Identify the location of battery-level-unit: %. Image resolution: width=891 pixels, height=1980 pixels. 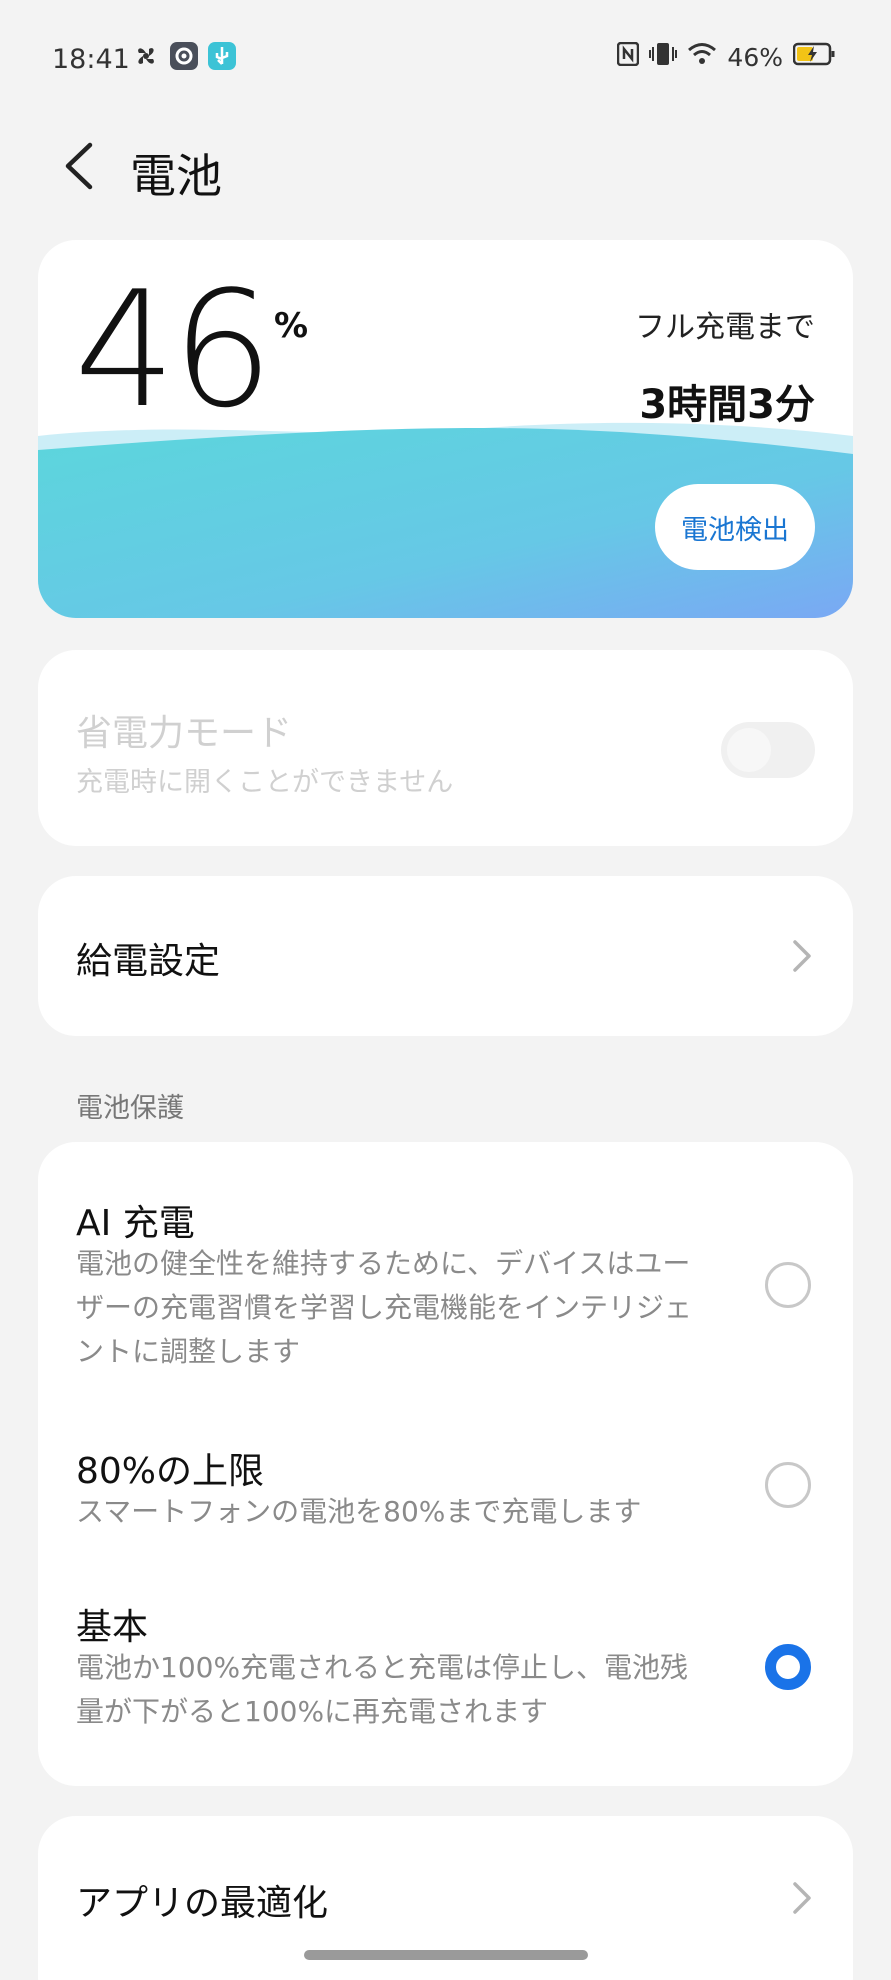
(291, 326).